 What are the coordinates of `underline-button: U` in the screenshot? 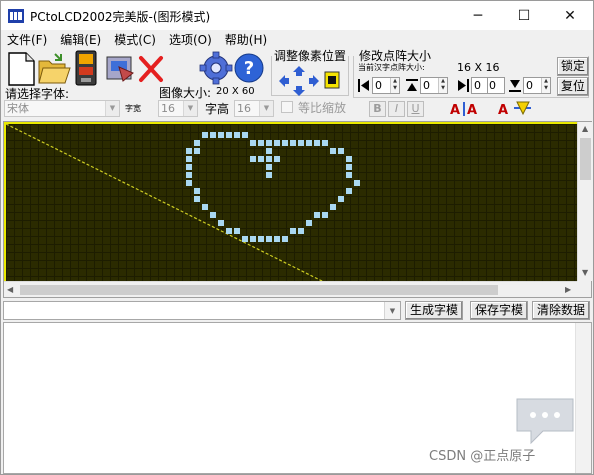 It's located at (415, 109).